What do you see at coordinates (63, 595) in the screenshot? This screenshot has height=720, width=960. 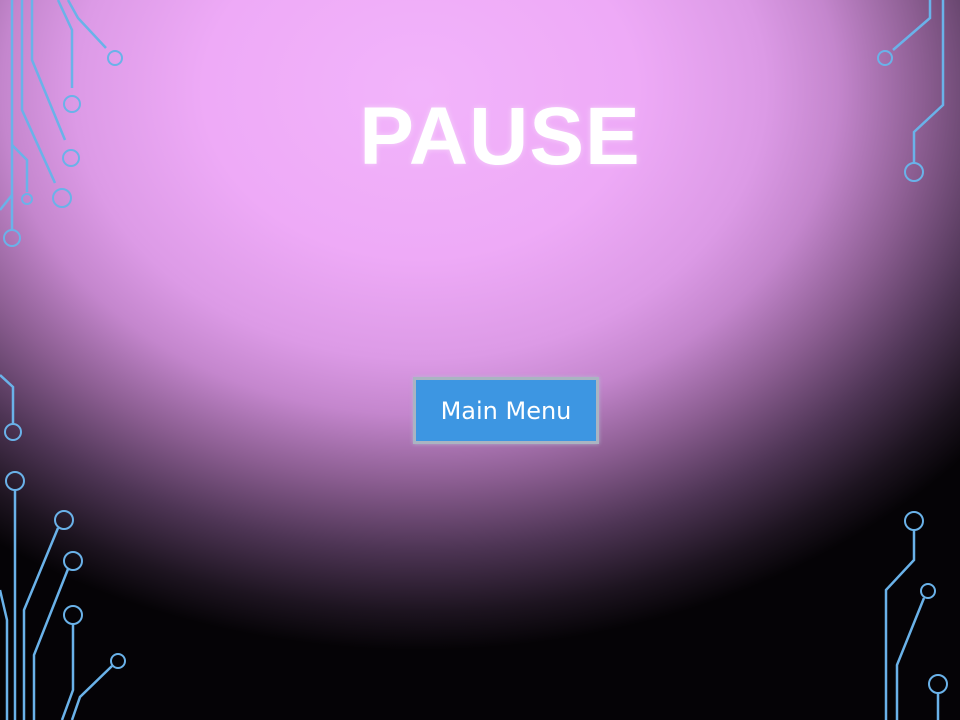 I see `circuit-traces-bottom-left` at bounding box center [63, 595].